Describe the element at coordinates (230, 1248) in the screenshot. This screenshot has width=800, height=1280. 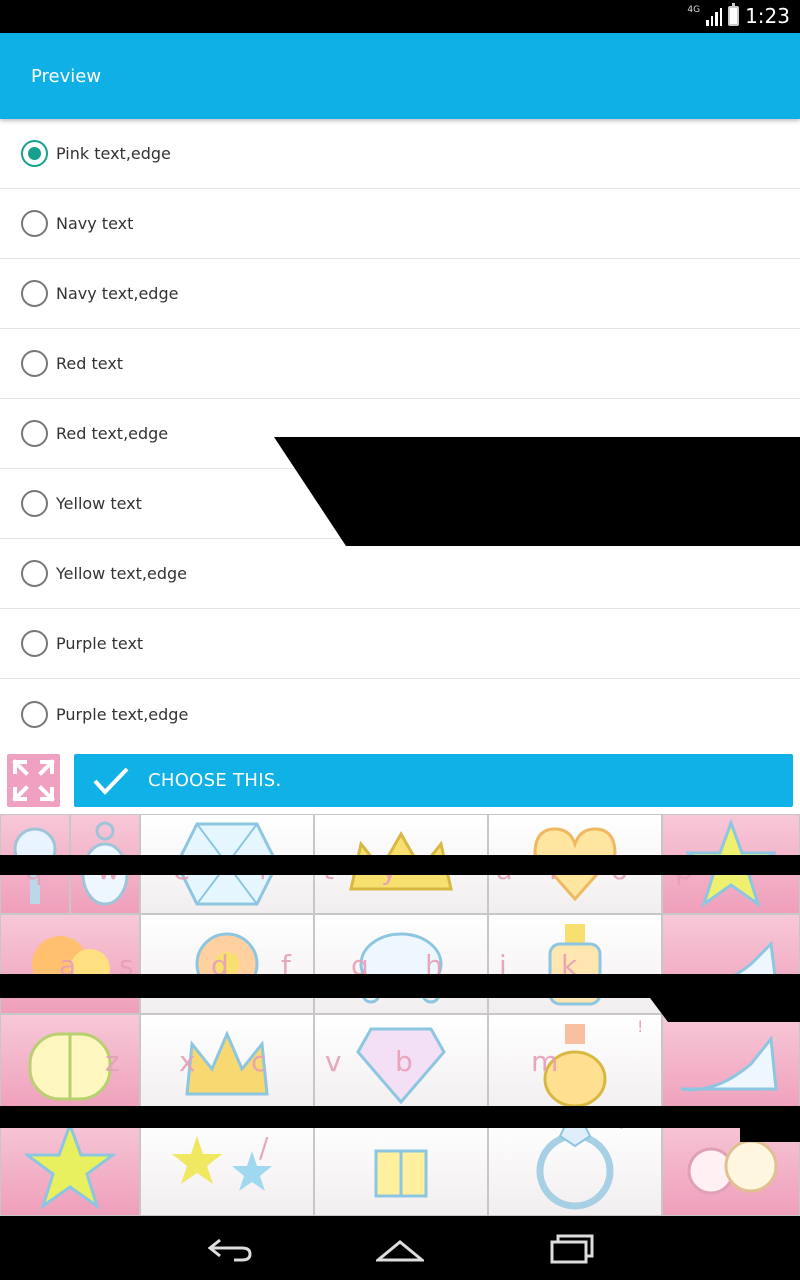
I see `back-icon` at that location.